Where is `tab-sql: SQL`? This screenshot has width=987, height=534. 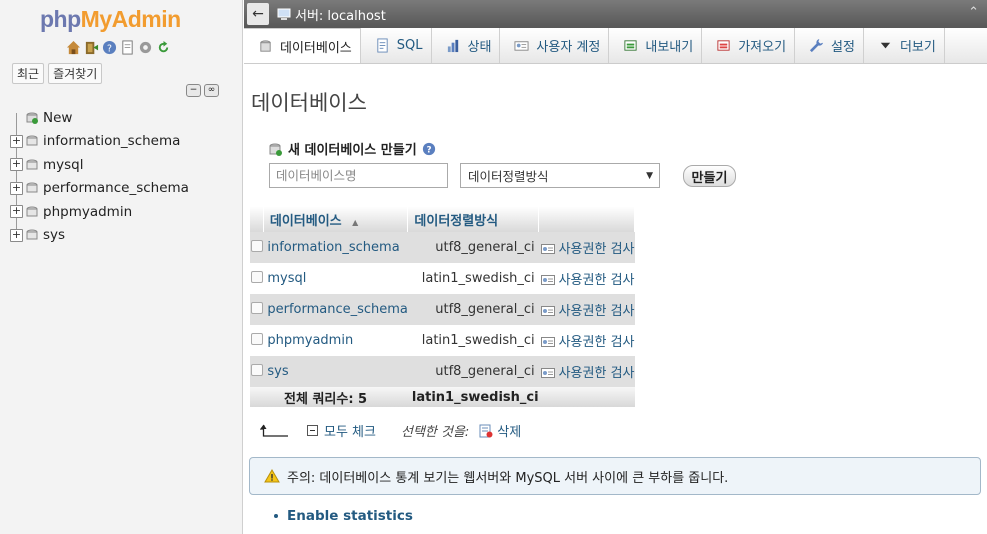 tab-sql: SQL is located at coordinates (396, 45).